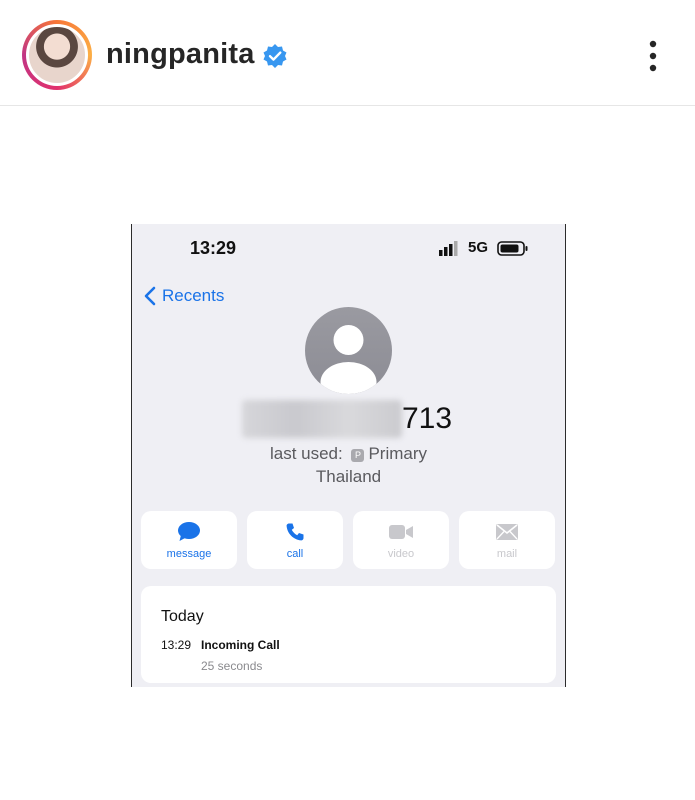 This screenshot has width=695, height=800. What do you see at coordinates (507, 532) in the screenshot?
I see `envelope-icon` at bounding box center [507, 532].